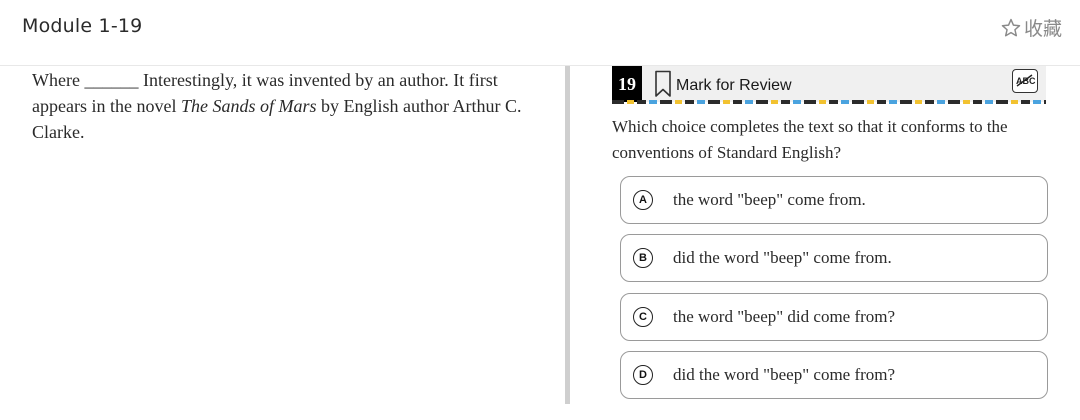 The height and width of the screenshot is (420, 1080). What do you see at coordinates (627, 84) in the screenshot?
I see `question-number: 19` at bounding box center [627, 84].